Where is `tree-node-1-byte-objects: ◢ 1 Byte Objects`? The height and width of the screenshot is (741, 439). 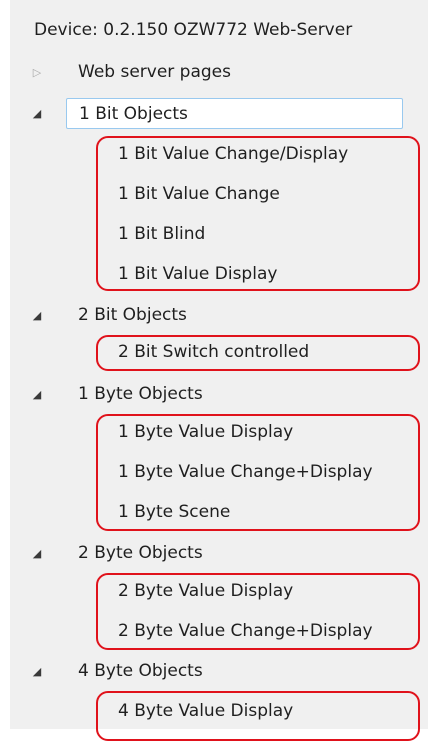 tree-node-1-byte-objects: ◢ 1 Byte Objects is located at coordinates (219, 395).